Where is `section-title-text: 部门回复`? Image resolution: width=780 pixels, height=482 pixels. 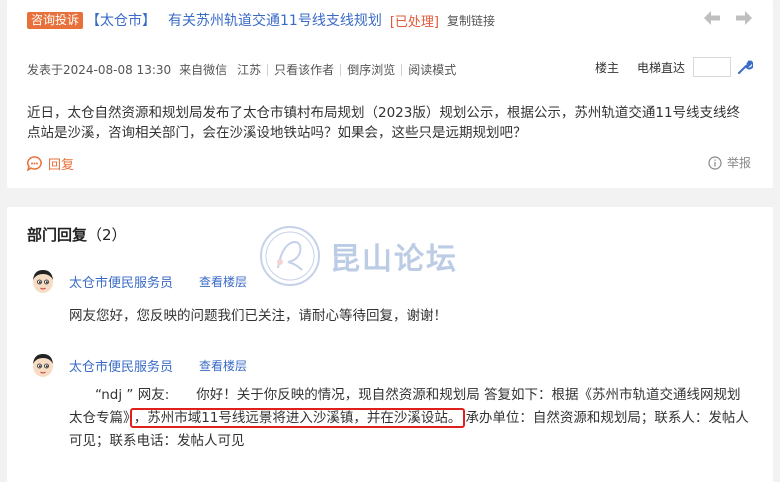 section-title-text: 部门回复 is located at coordinates (57, 235).